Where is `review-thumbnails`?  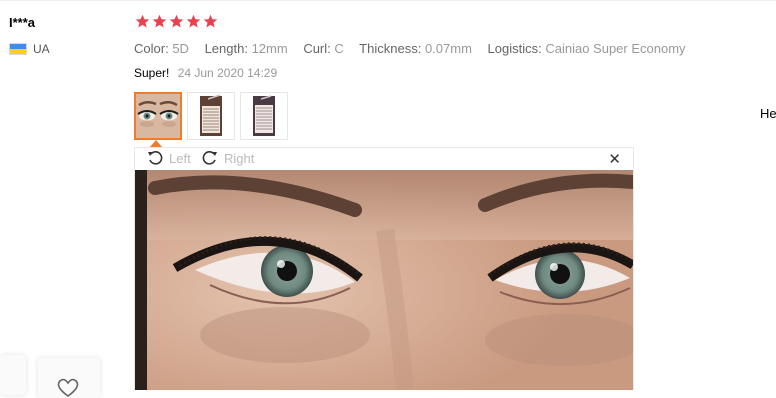
review-thumbnails is located at coordinates (211, 116).